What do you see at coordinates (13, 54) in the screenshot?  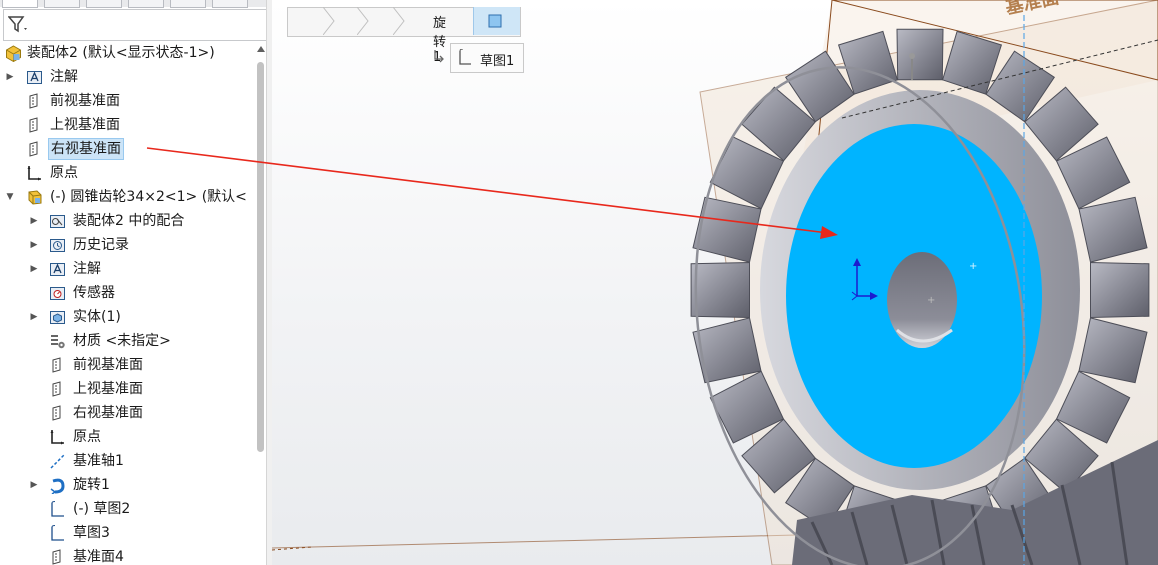 I see `assembly-icon` at bounding box center [13, 54].